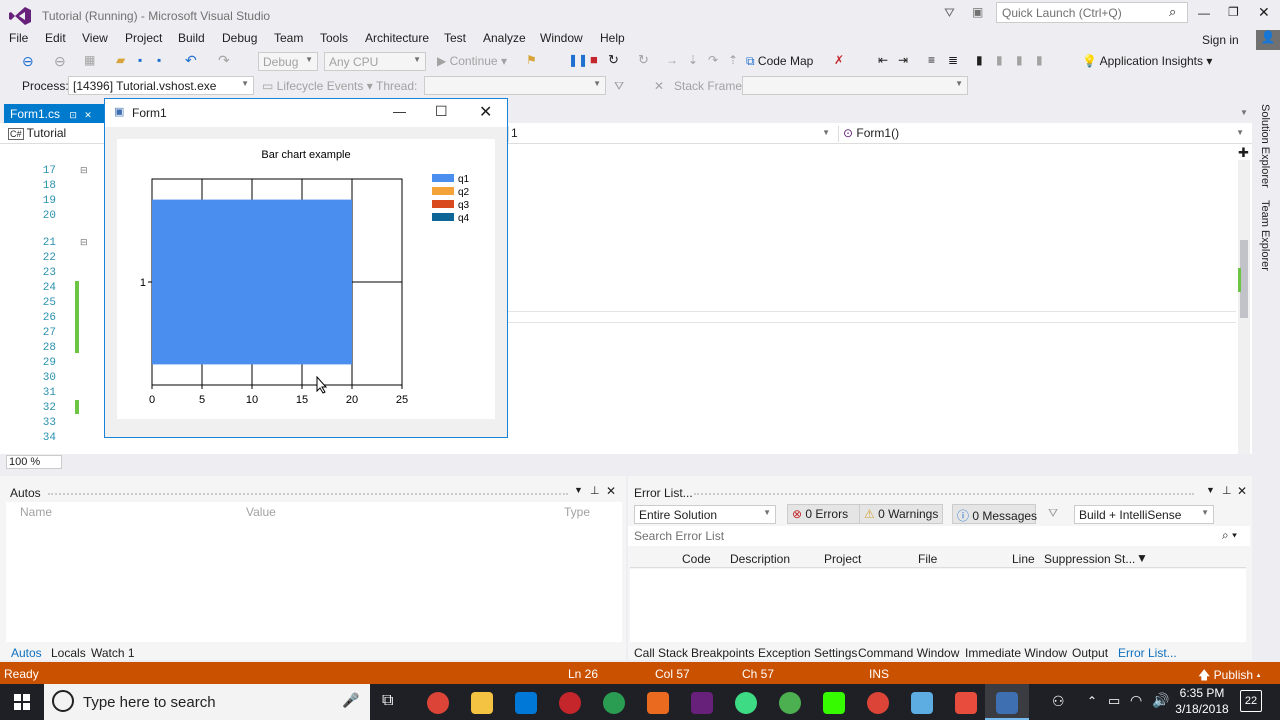 This screenshot has width=1280, height=720. What do you see at coordinates (1023, 559) in the screenshot?
I see `col-line: Line` at bounding box center [1023, 559].